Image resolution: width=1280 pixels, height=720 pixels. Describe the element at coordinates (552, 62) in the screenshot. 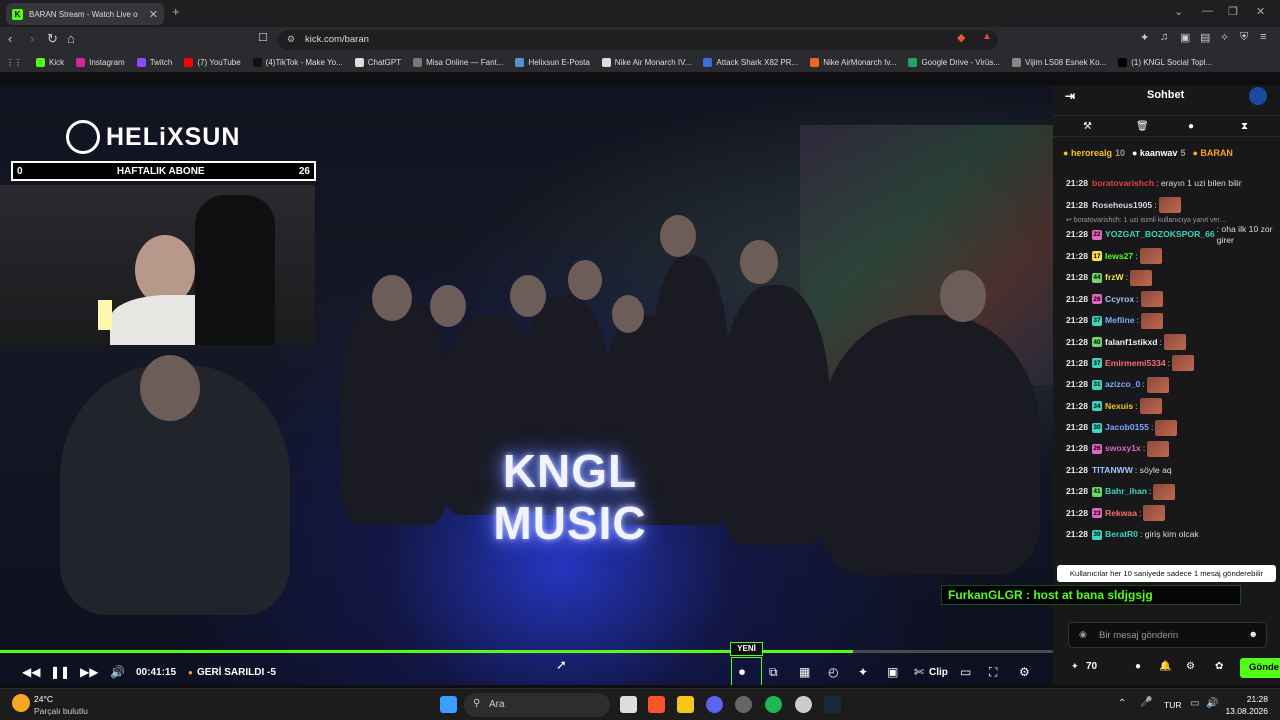

I see `bookmark-item: Helixsun E-Posta` at that location.